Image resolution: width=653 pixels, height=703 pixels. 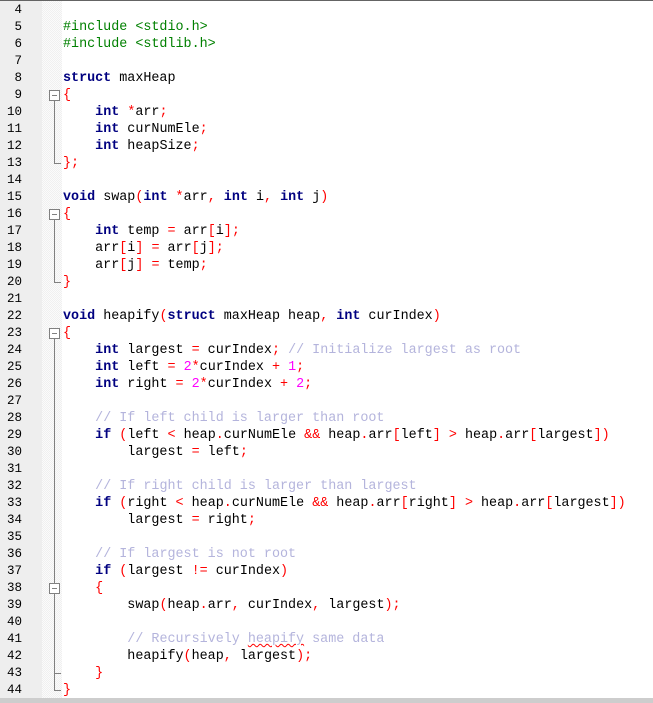 What do you see at coordinates (71, 163) in the screenshot?
I see `code-text: };` at bounding box center [71, 163].